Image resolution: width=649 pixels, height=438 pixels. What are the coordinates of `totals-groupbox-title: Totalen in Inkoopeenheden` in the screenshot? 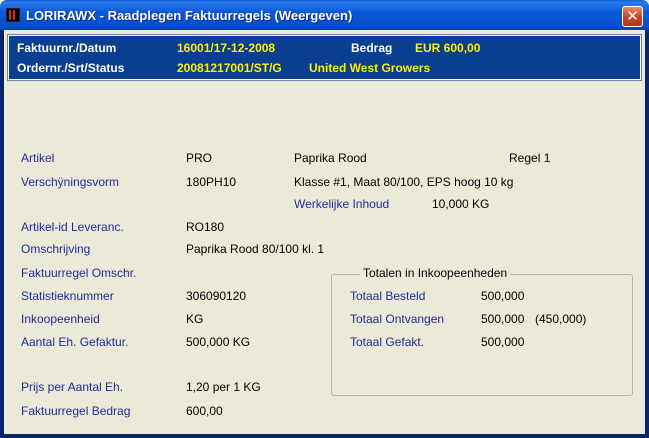 It's located at (435, 273).